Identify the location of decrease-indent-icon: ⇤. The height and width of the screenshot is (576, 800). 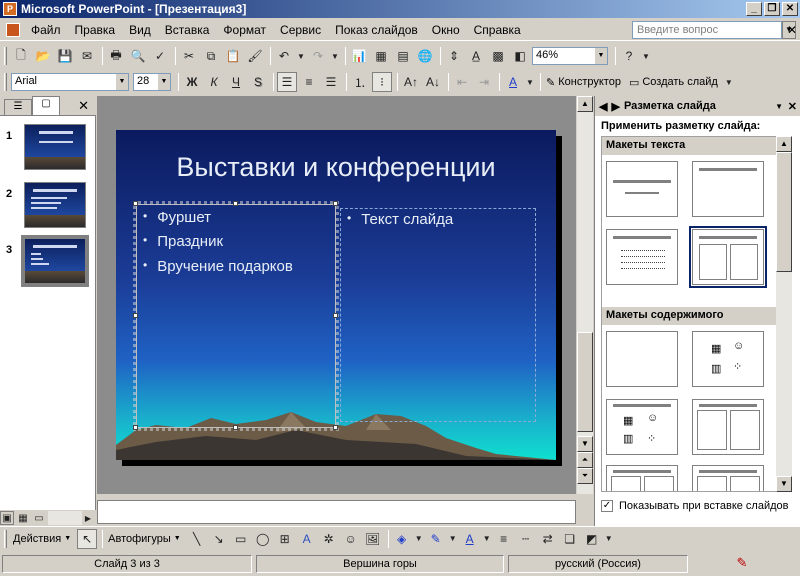
(462, 82).